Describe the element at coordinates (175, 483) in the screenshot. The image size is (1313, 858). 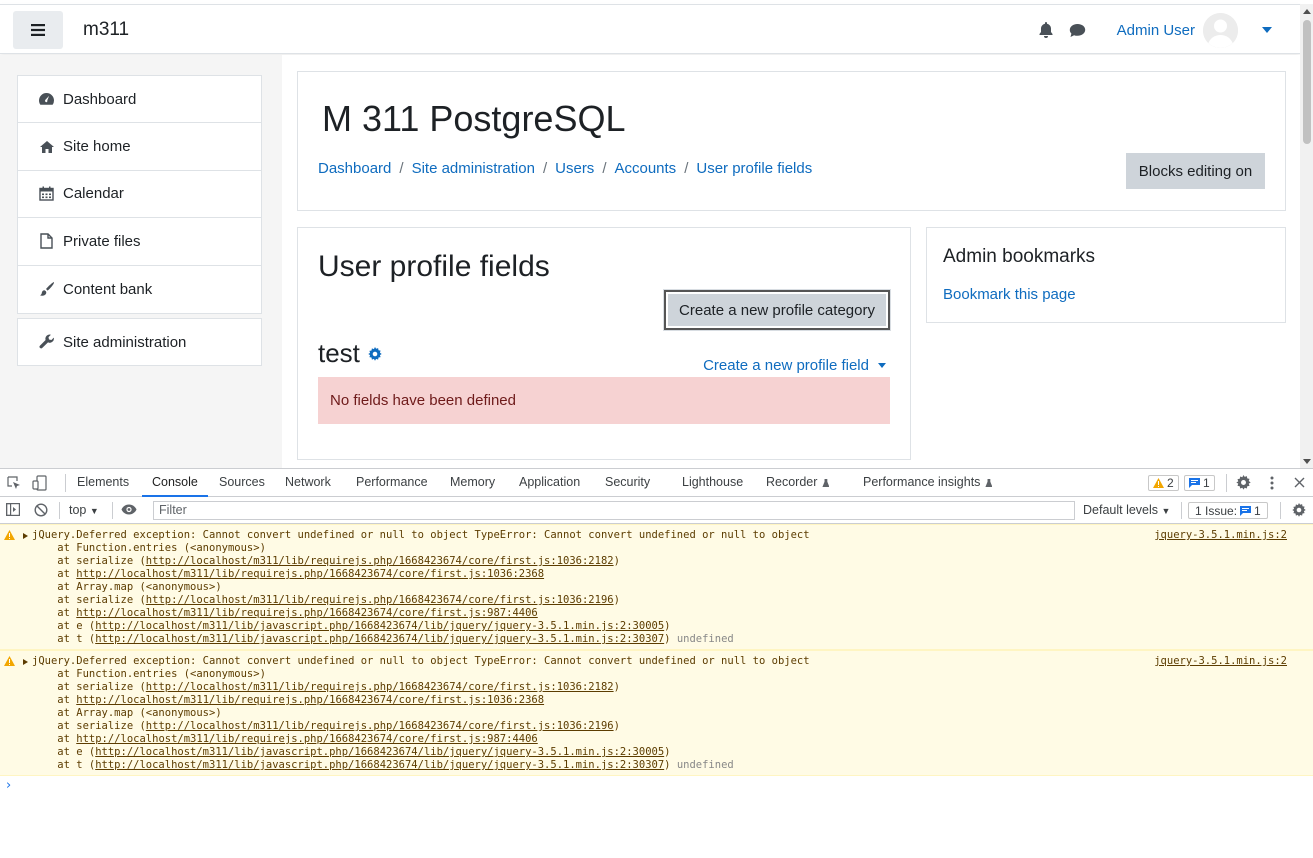
I see `tab-console: Console` at that location.